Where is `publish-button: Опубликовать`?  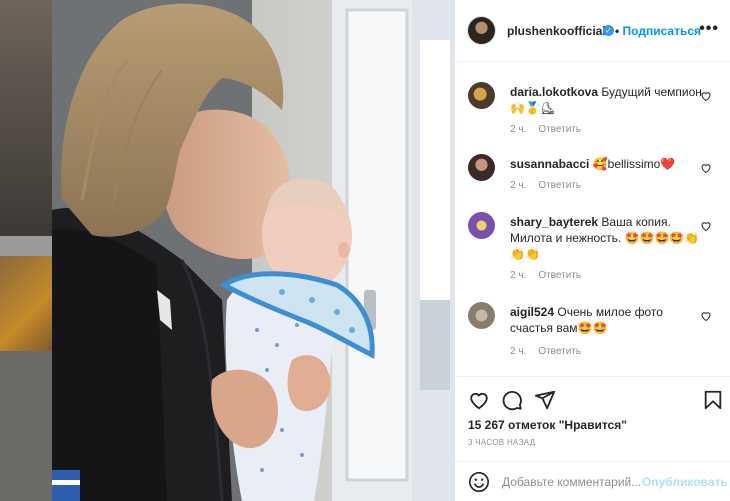 publish-button: Опубликовать is located at coordinates (685, 482).